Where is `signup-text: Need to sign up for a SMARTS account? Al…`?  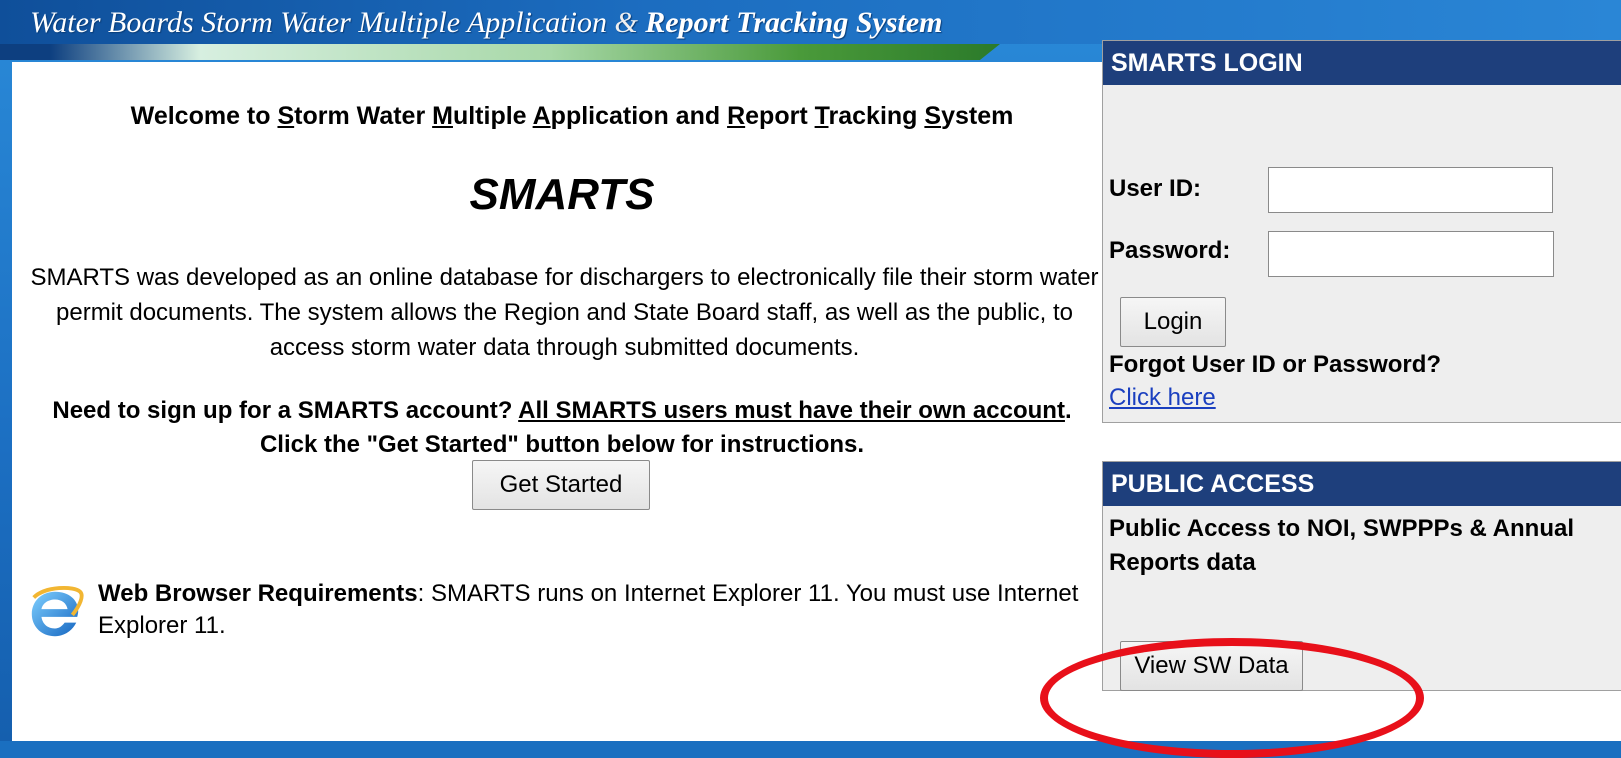 signup-text: Need to sign up for a SMARTS account? Al… is located at coordinates (562, 428).